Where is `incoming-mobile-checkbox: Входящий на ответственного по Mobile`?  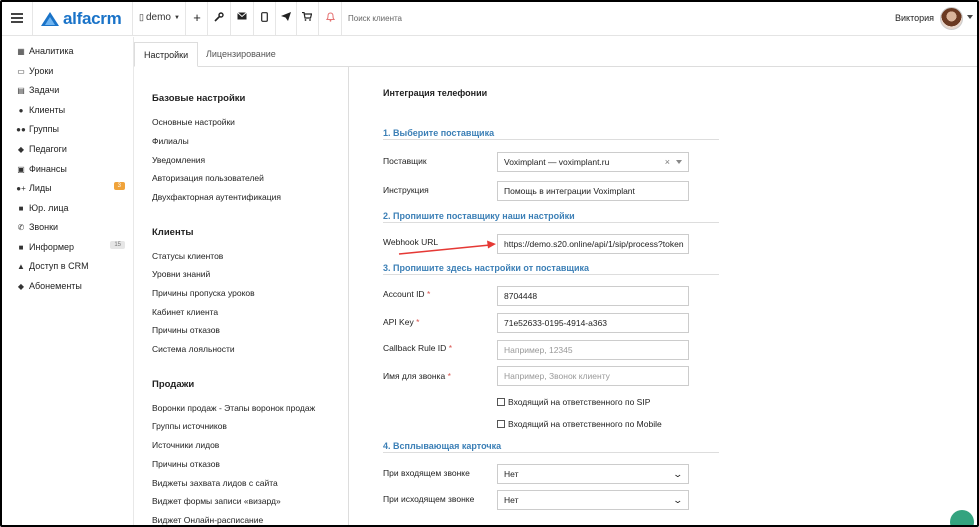 incoming-mobile-checkbox: Входящий на ответственного по Mobile is located at coordinates (579, 424).